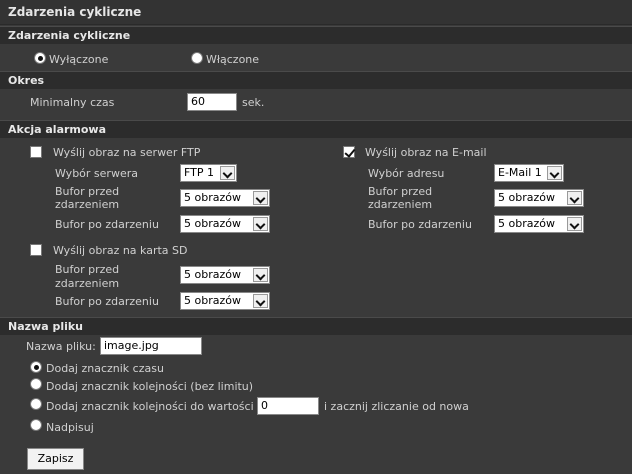 The image size is (632, 474). I want to click on email-pre-buffer-select: 5 obrazów, so click(539, 198).